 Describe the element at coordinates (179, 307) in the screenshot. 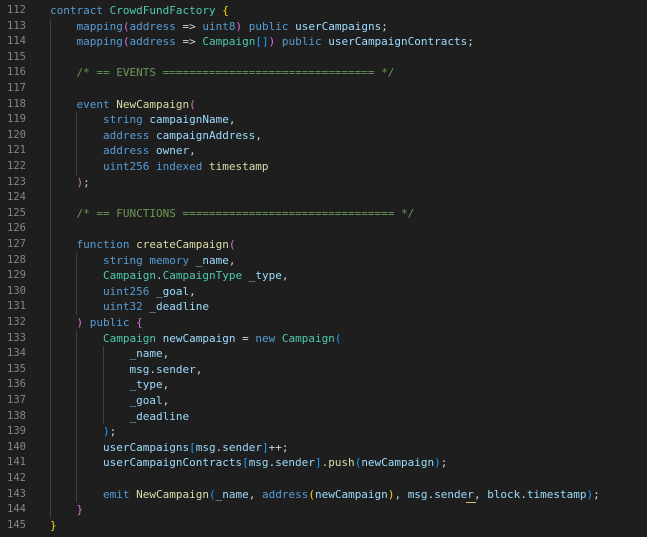

I see `code-token: _deadline` at that location.